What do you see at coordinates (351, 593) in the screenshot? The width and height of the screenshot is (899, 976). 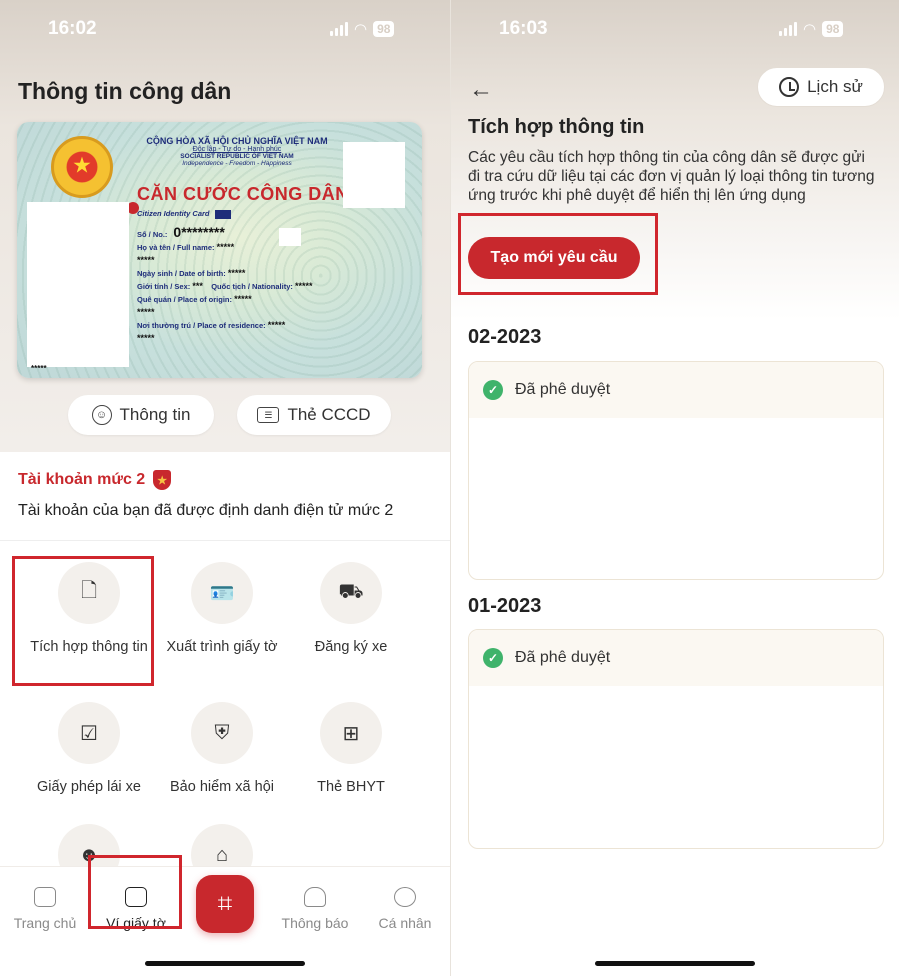 I see `car-icon: ⛟` at bounding box center [351, 593].